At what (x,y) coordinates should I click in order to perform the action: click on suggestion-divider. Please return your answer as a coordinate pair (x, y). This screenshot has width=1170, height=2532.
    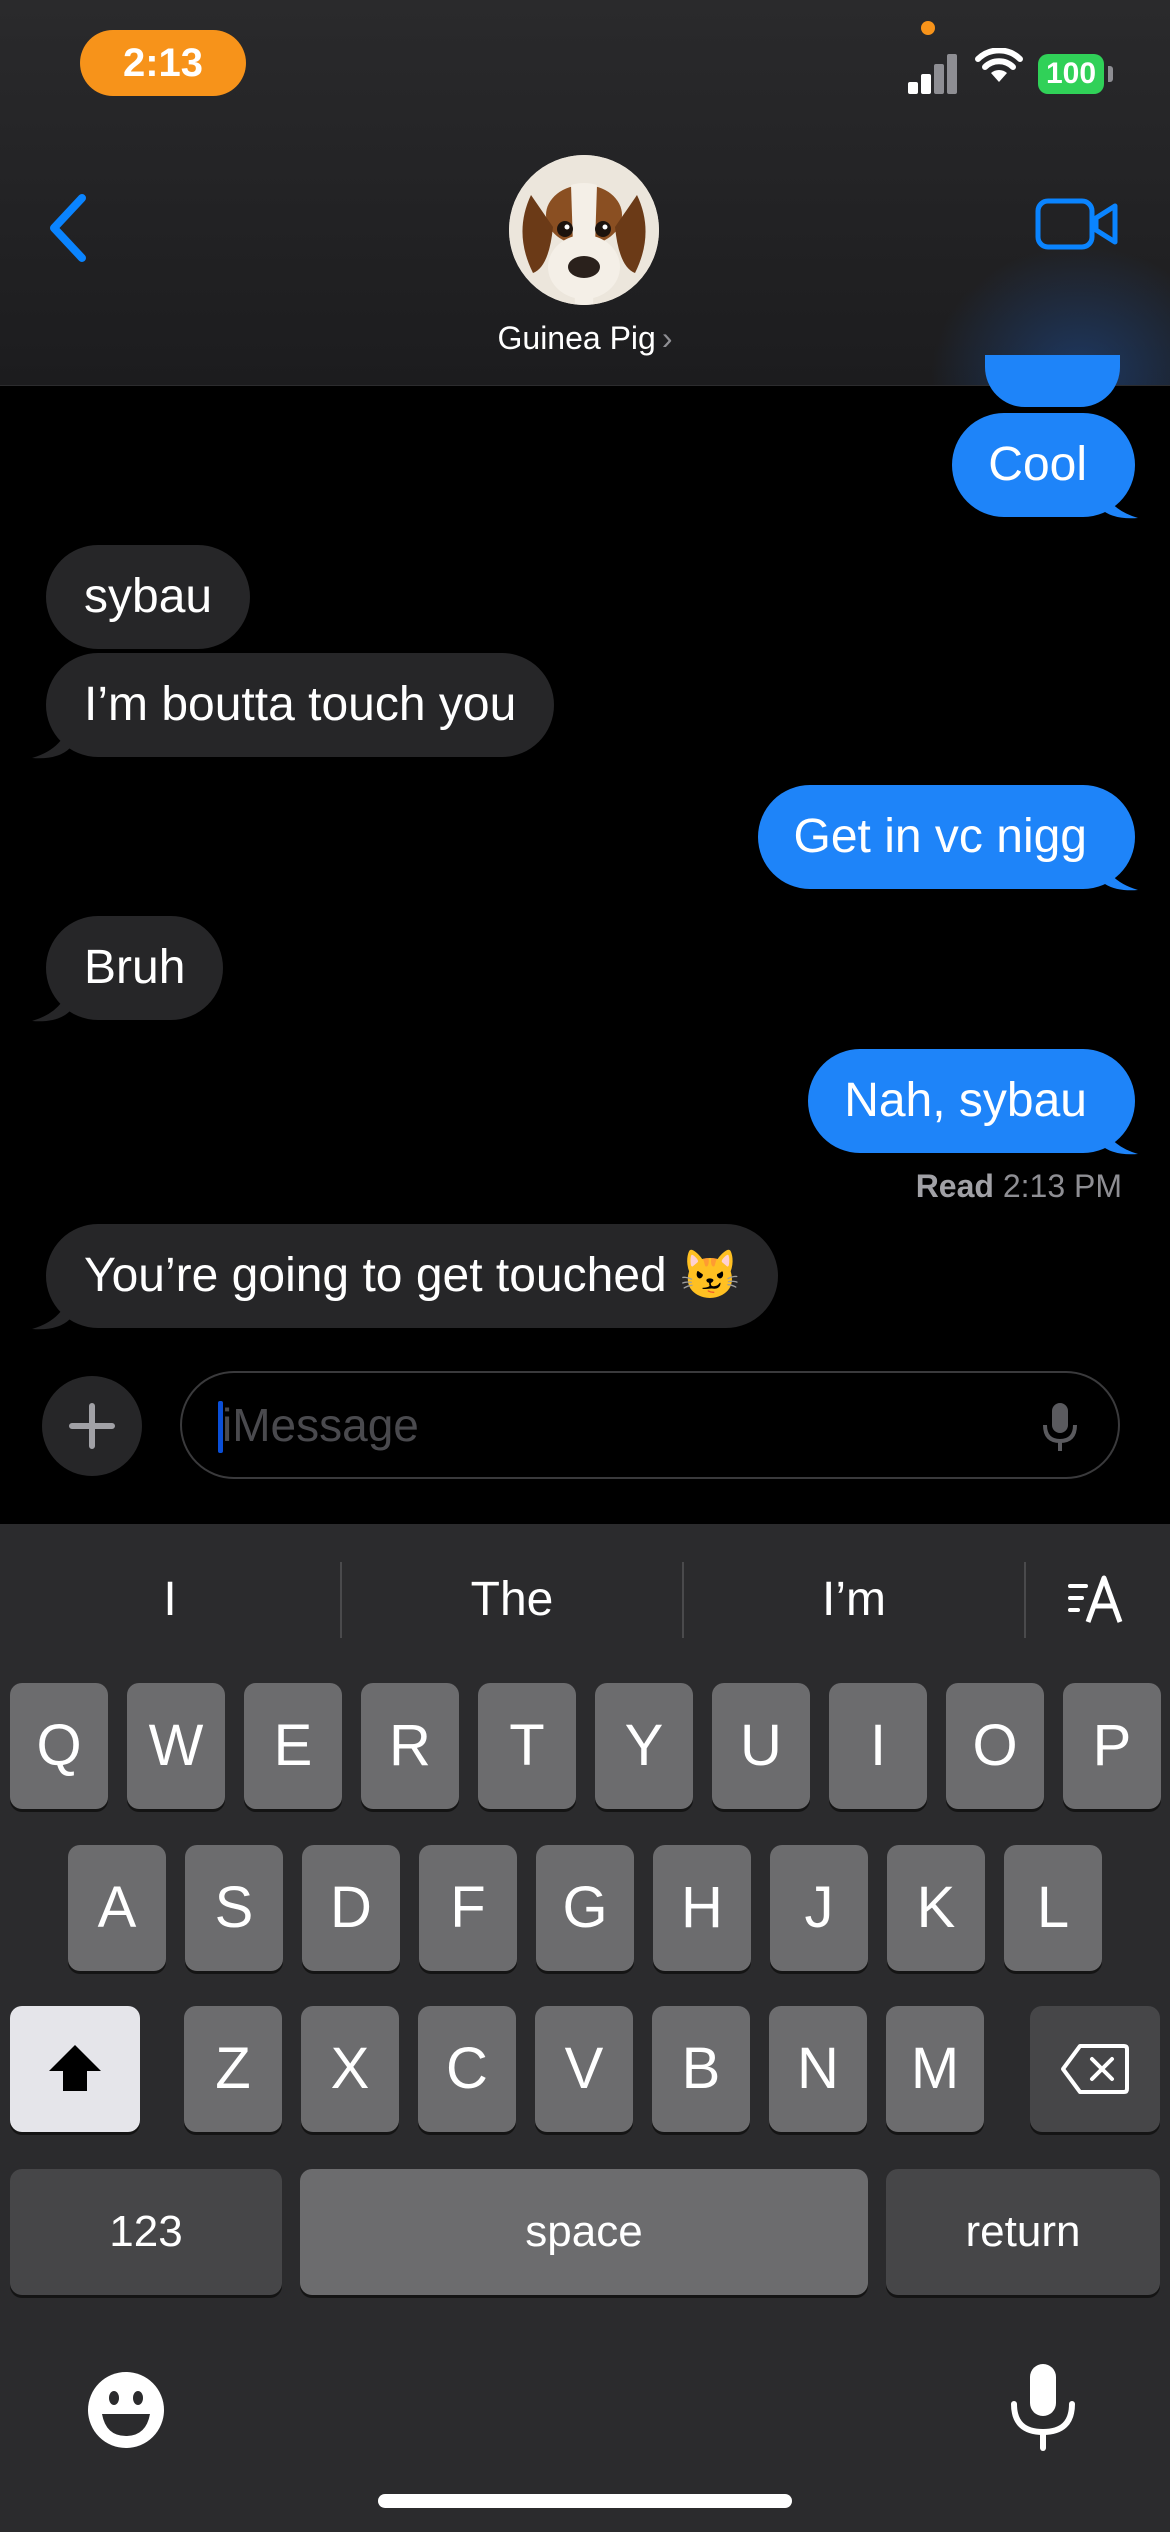
    Looking at the image, I should click on (1025, 1600).